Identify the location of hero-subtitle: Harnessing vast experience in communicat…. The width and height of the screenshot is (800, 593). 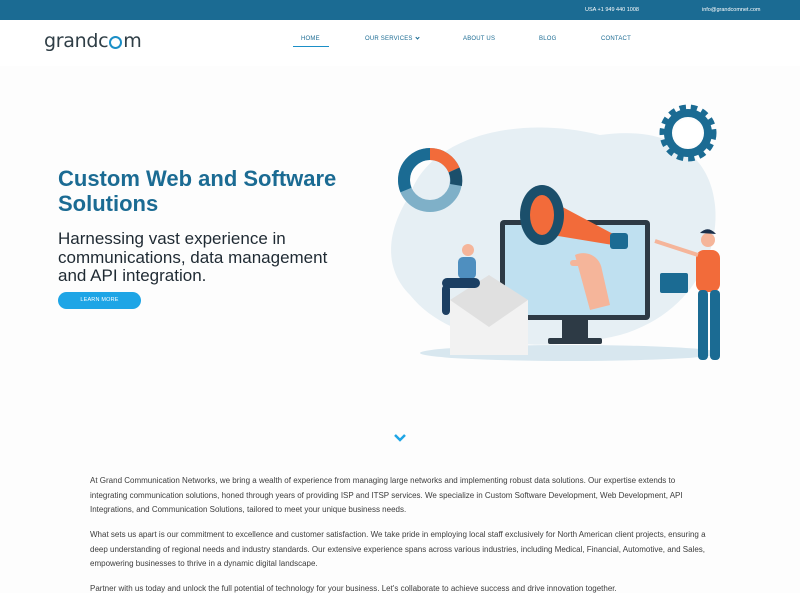
(193, 257).